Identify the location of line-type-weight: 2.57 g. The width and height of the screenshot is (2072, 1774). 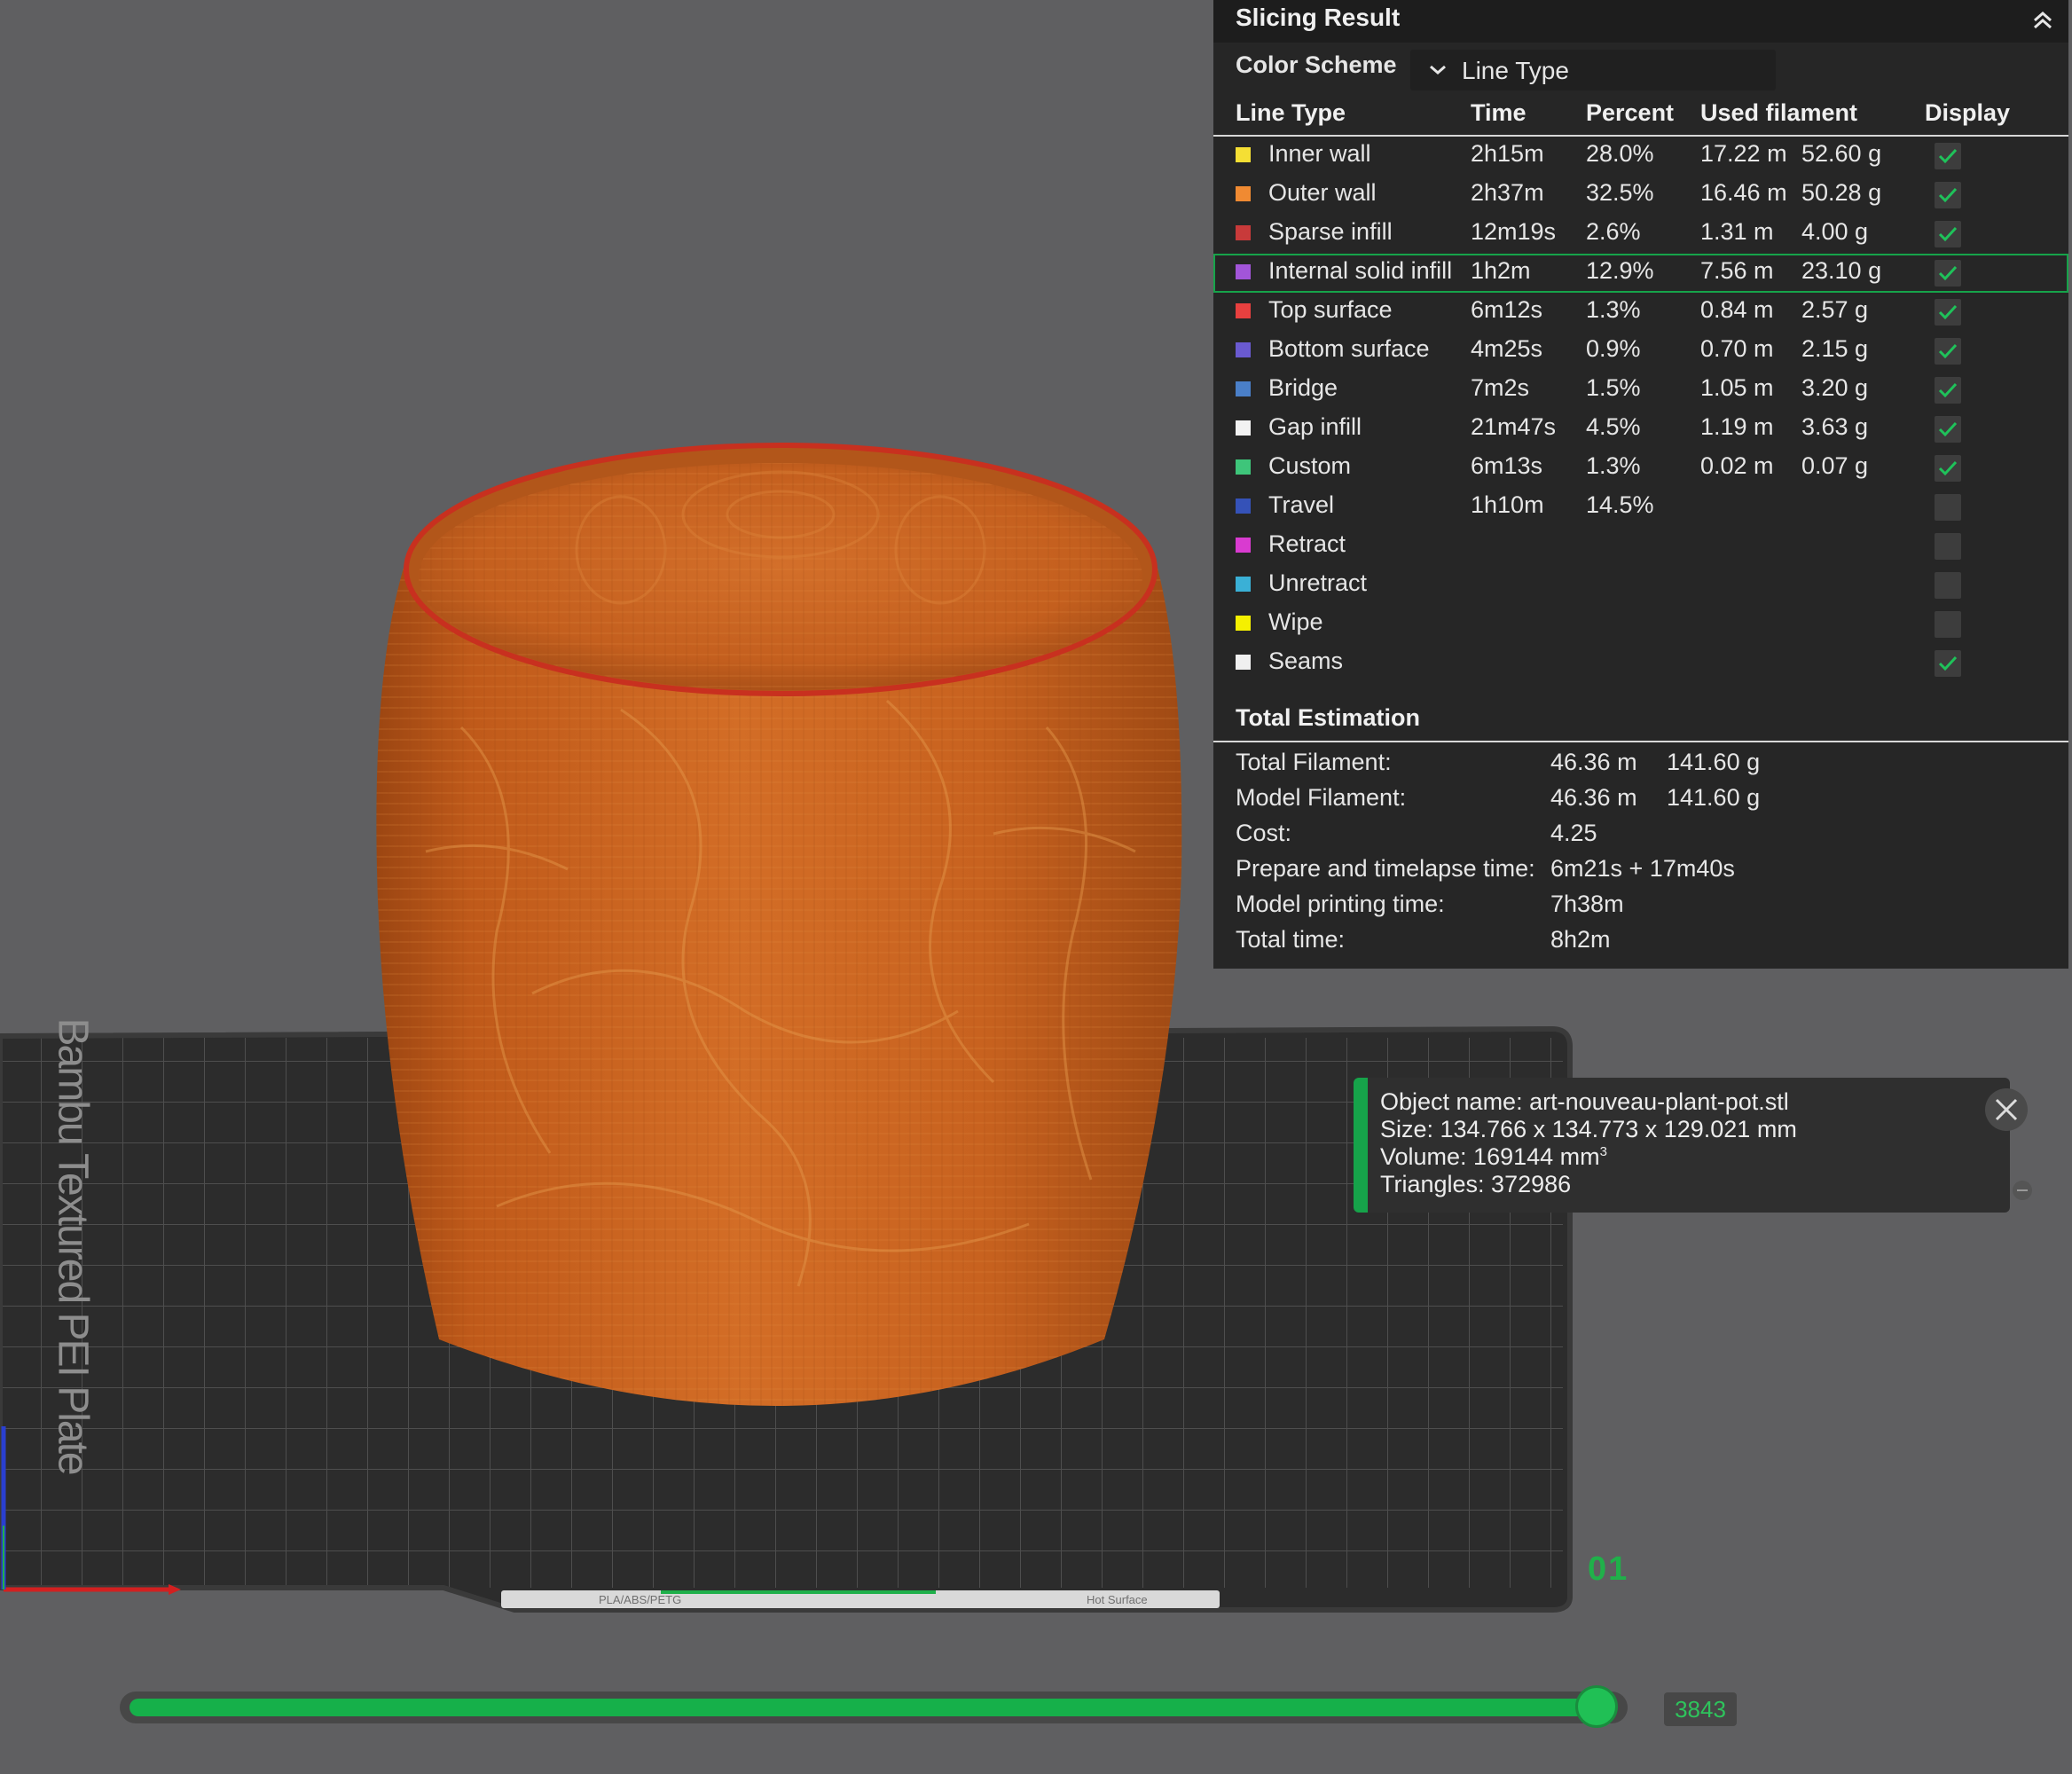
(1835, 309).